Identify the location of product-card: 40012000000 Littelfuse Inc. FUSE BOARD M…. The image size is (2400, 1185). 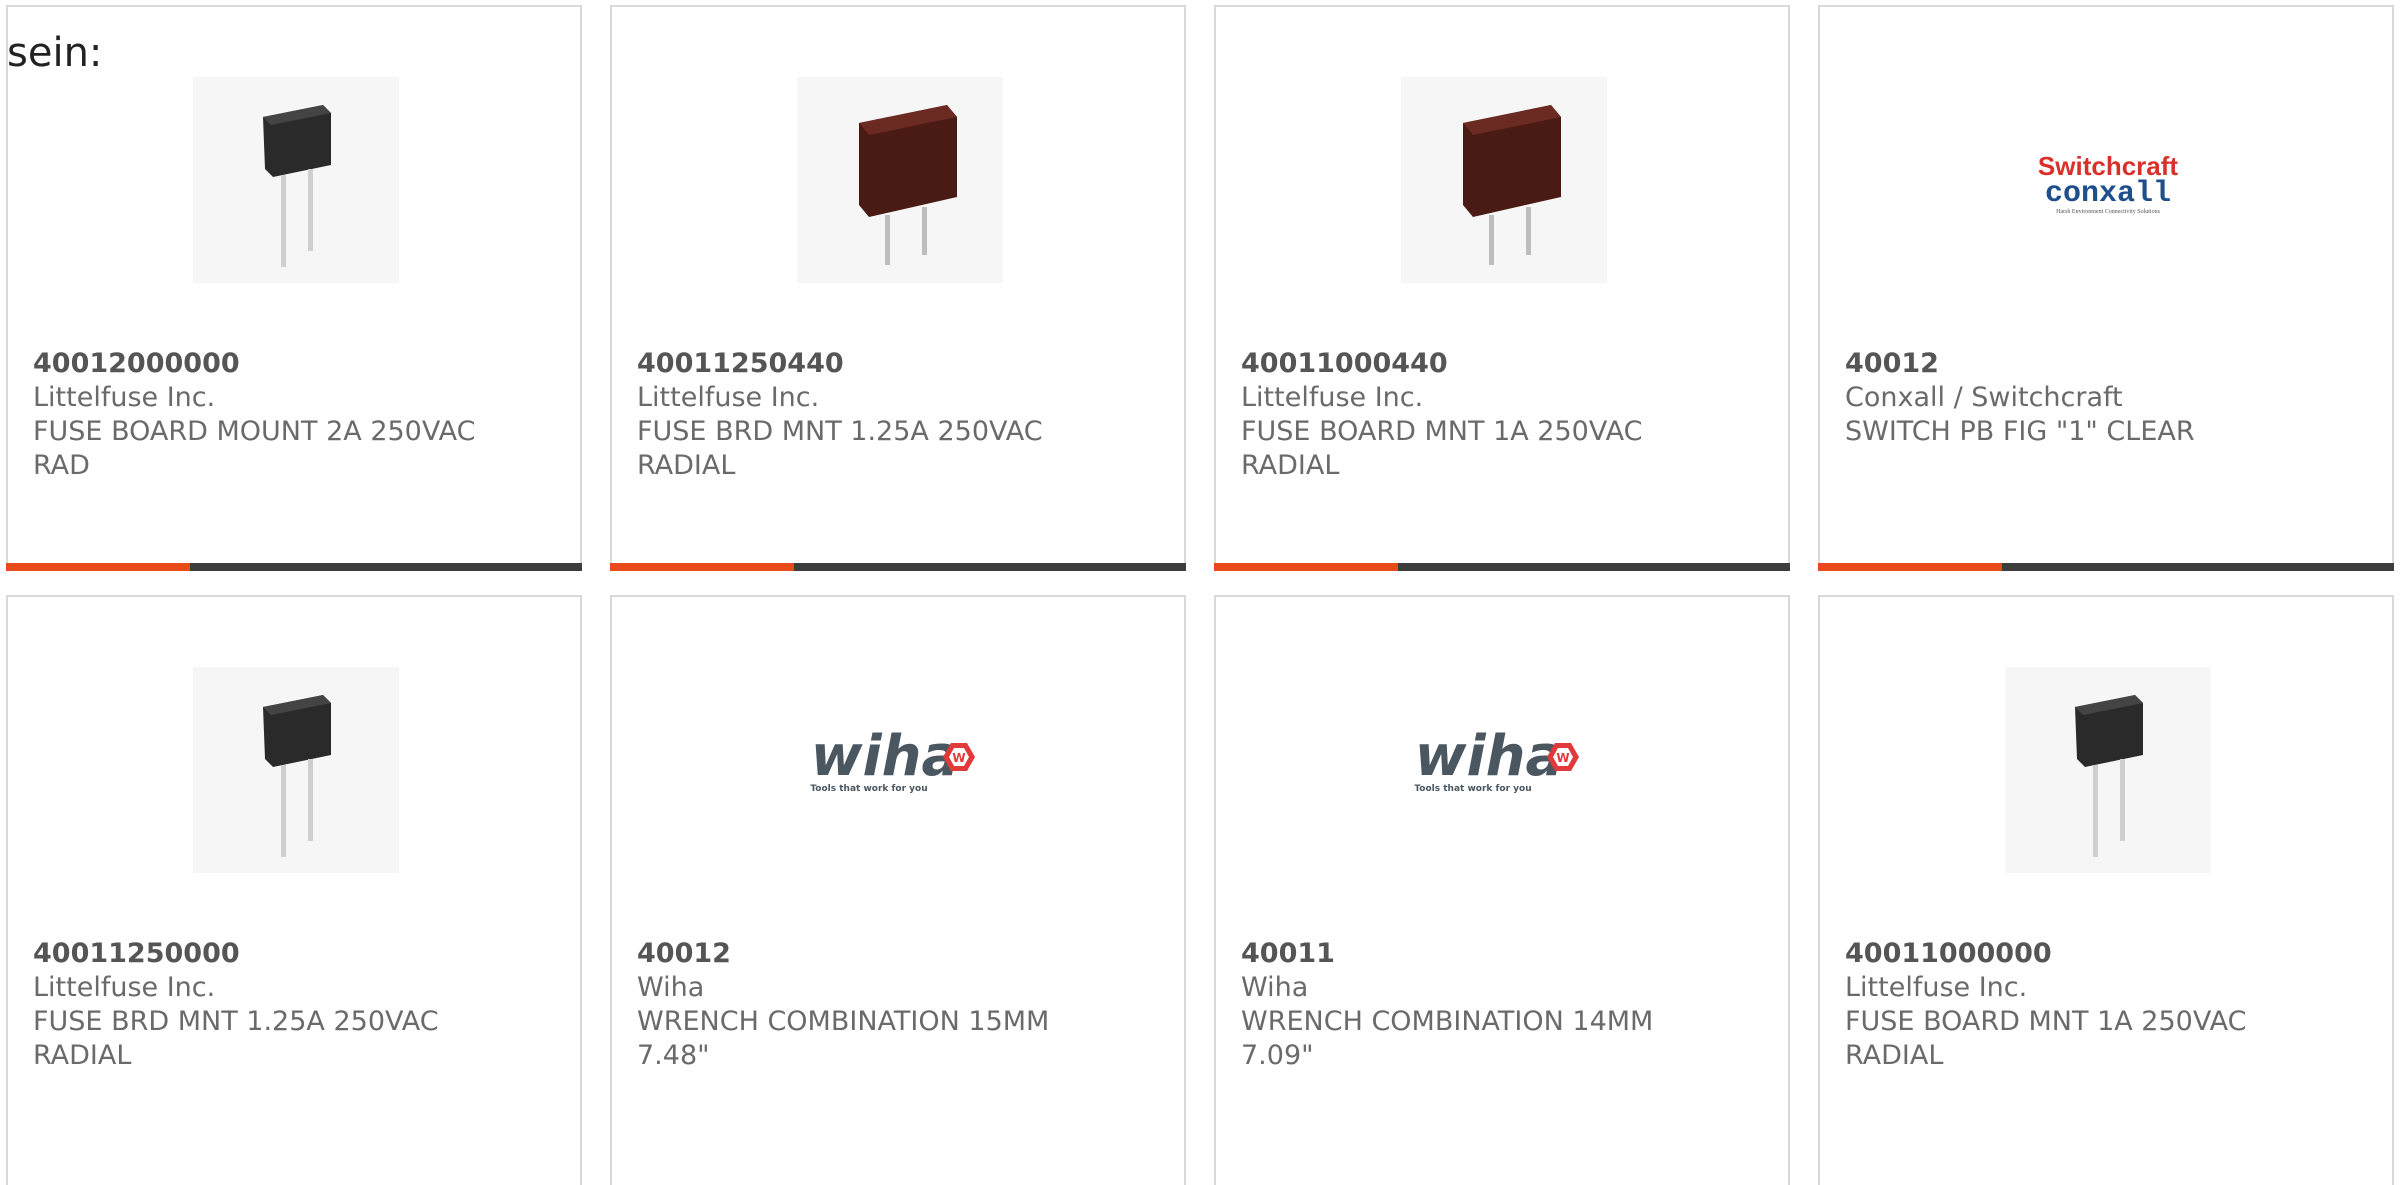
(294, 288).